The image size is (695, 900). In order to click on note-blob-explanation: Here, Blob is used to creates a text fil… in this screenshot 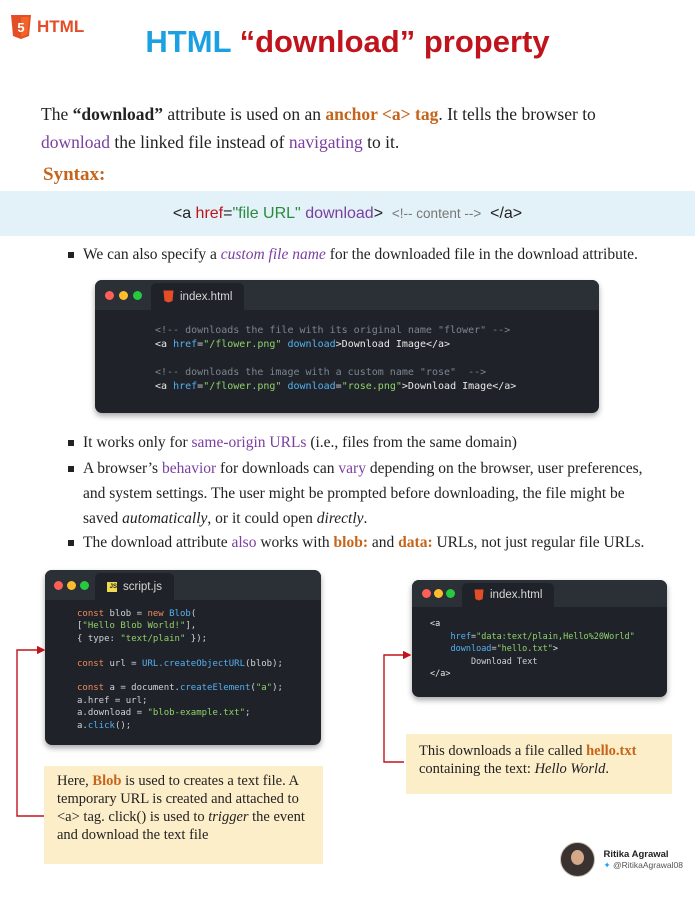, I will do `click(183, 815)`.